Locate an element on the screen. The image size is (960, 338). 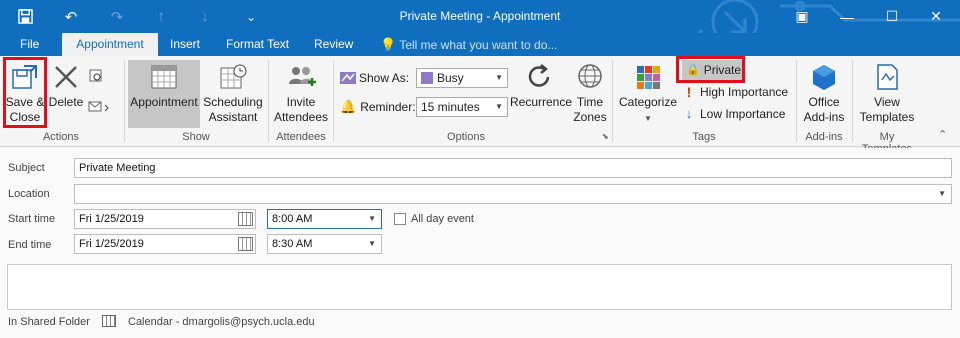
collapse-ribbon-icon: ⌃ is located at coordinates (942, 134).